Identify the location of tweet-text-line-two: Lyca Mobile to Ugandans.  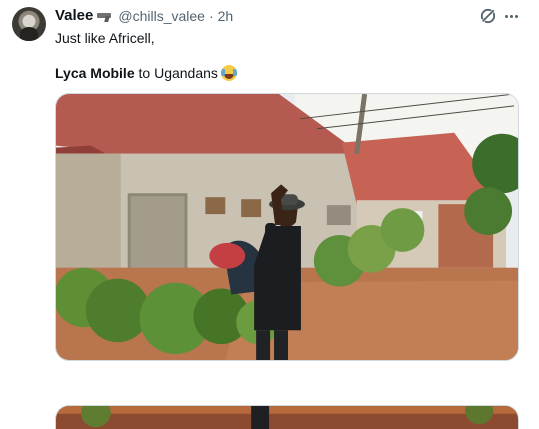
(146, 73).